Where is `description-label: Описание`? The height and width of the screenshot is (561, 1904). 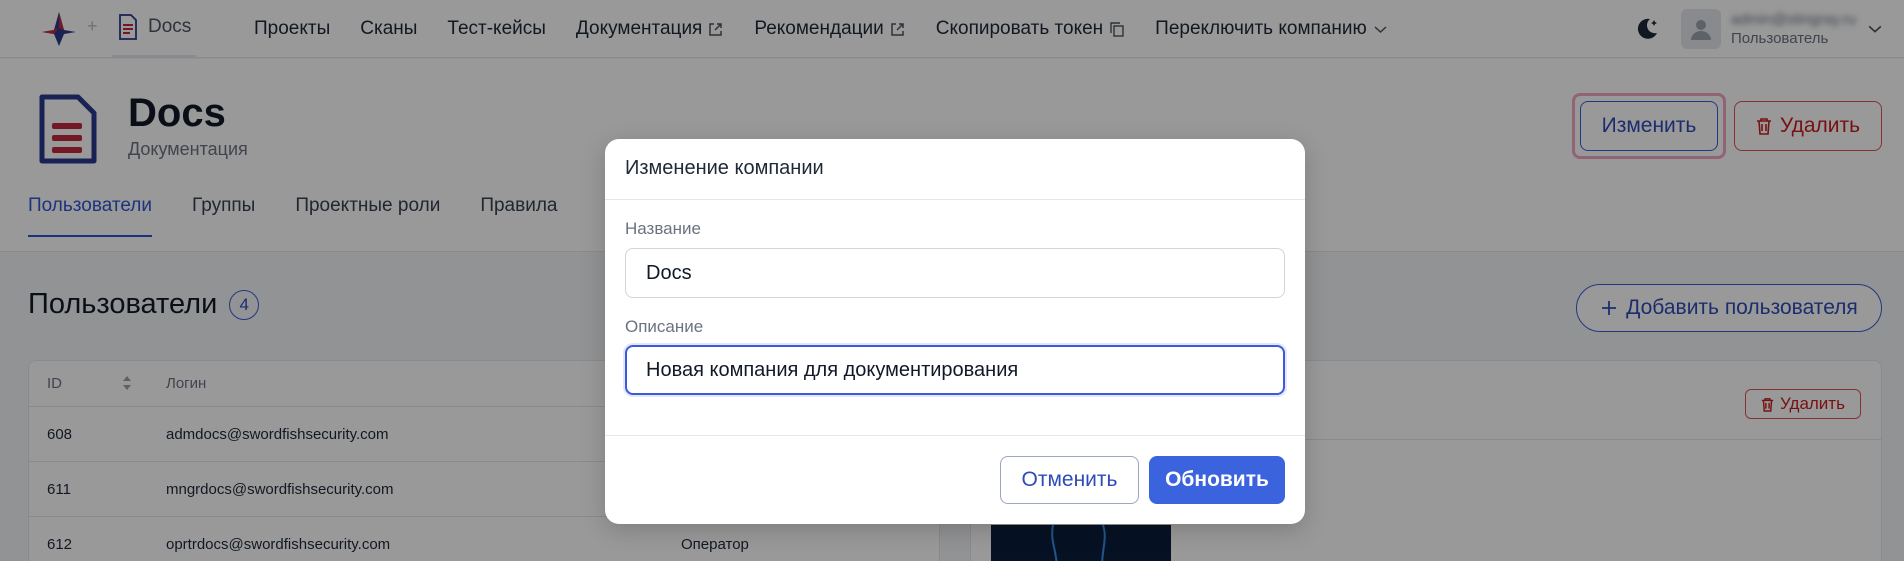
description-label: Описание is located at coordinates (664, 326).